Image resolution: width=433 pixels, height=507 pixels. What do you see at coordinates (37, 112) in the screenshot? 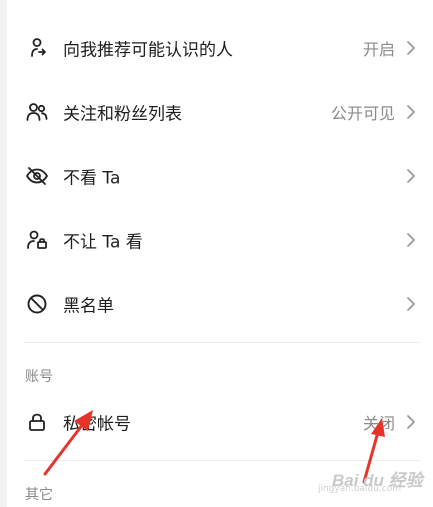
I see `users-icon` at bounding box center [37, 112].